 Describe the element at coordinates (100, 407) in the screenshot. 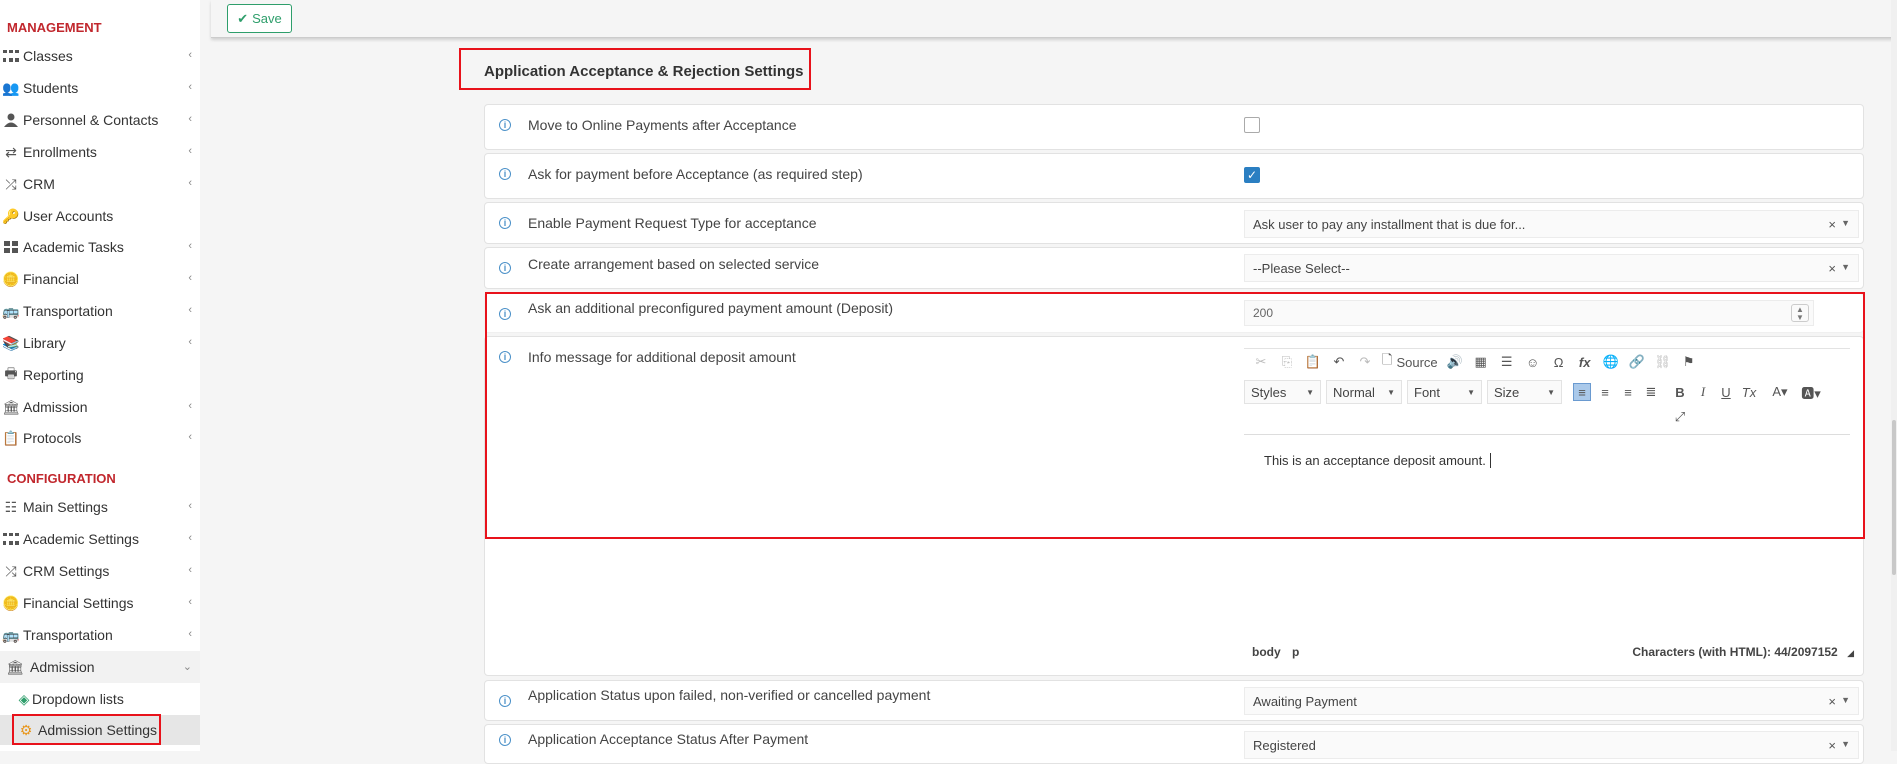

I see `sidebar-item-admission: 🏛 Admission ‹` at that location.